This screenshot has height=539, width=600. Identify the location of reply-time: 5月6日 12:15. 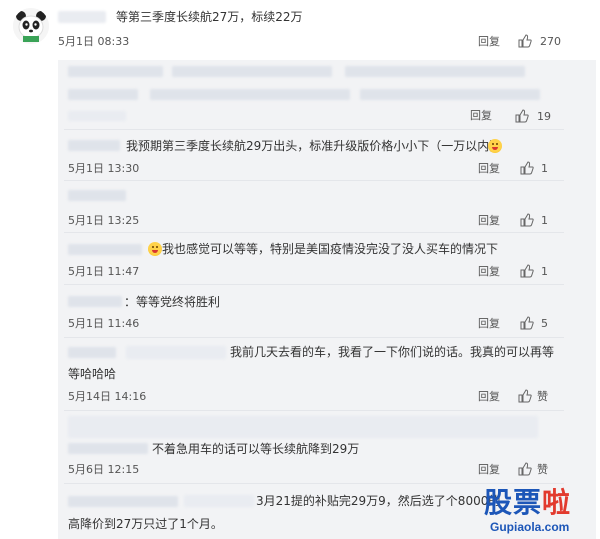
(104, 469).